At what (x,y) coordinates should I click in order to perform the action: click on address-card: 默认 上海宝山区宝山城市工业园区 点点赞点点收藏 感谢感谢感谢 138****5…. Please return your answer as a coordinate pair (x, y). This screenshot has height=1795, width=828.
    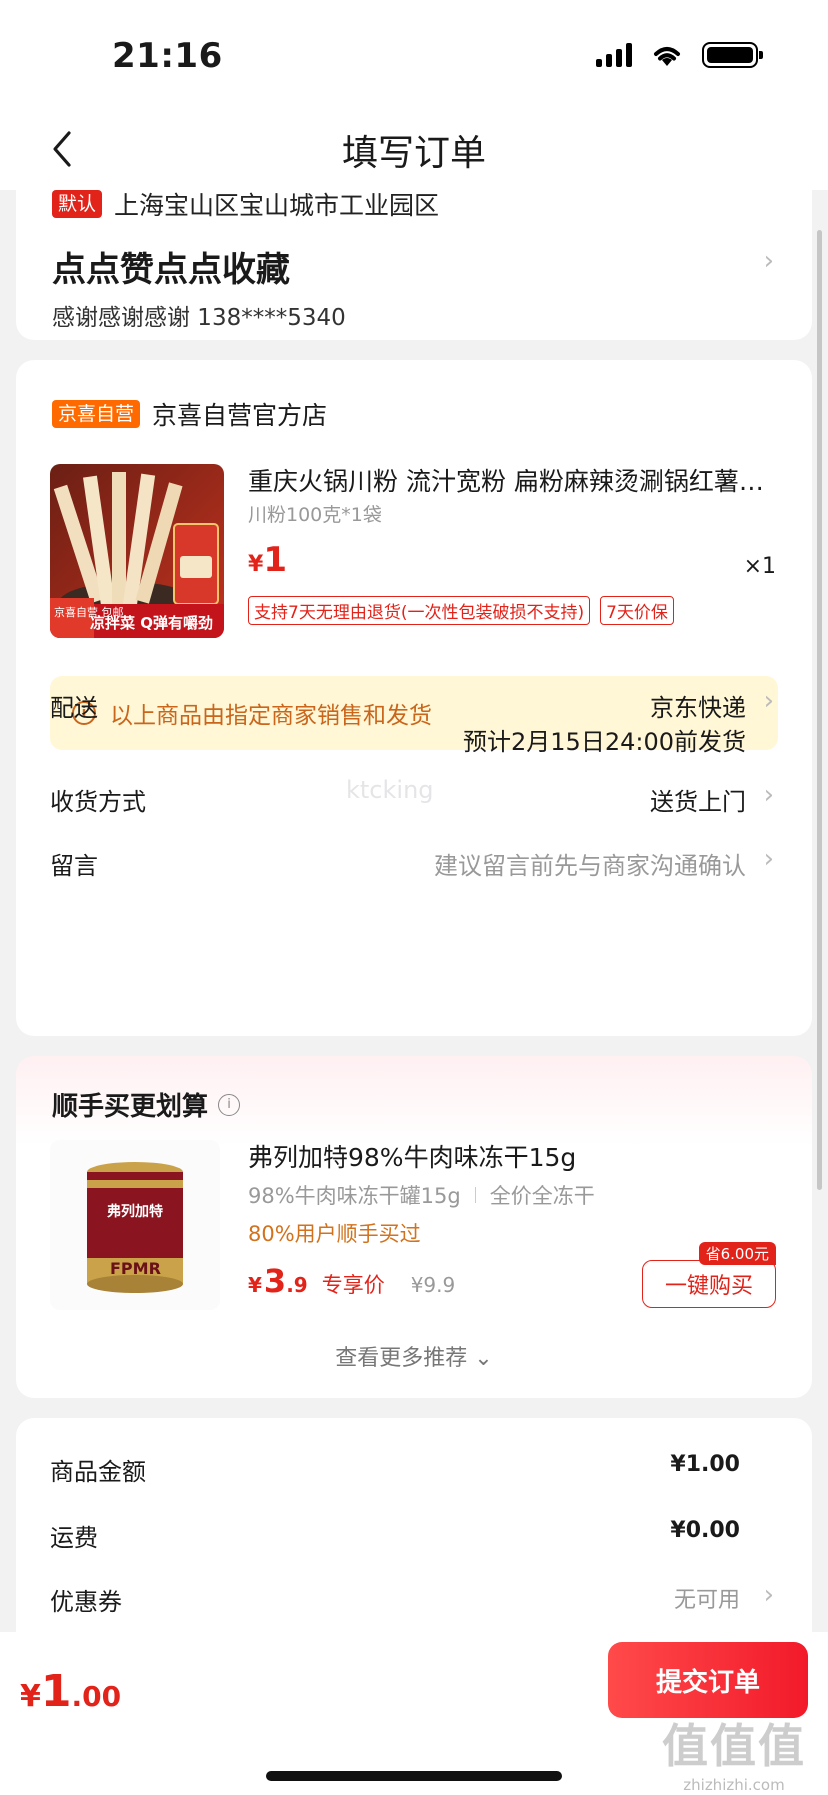
    Looking at the image, I should click on (414, 260).